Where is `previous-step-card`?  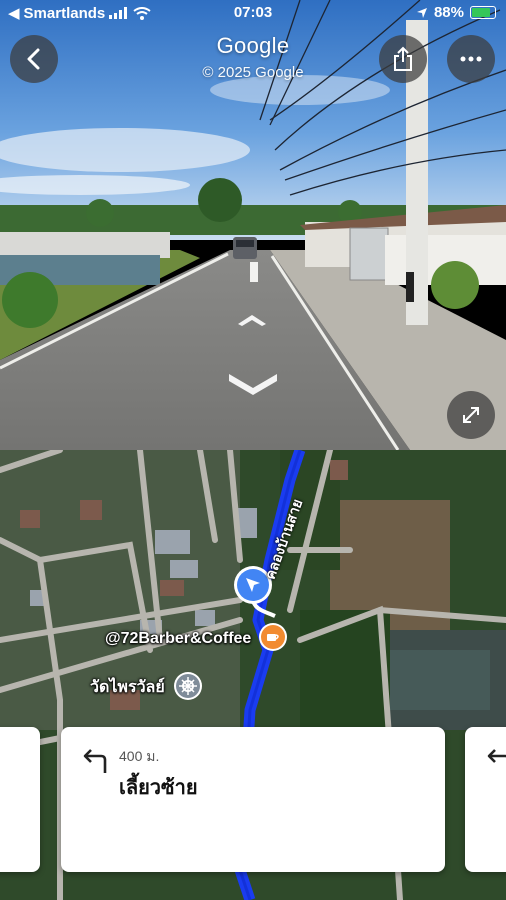 previous-step-card is located at coordinates (20, 799).